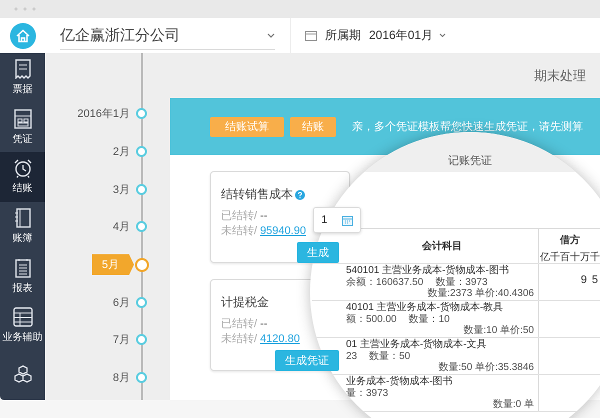  Describe the element at coordinates (121, 340) in the screenshot. I see `month-label: 7月` at that location.